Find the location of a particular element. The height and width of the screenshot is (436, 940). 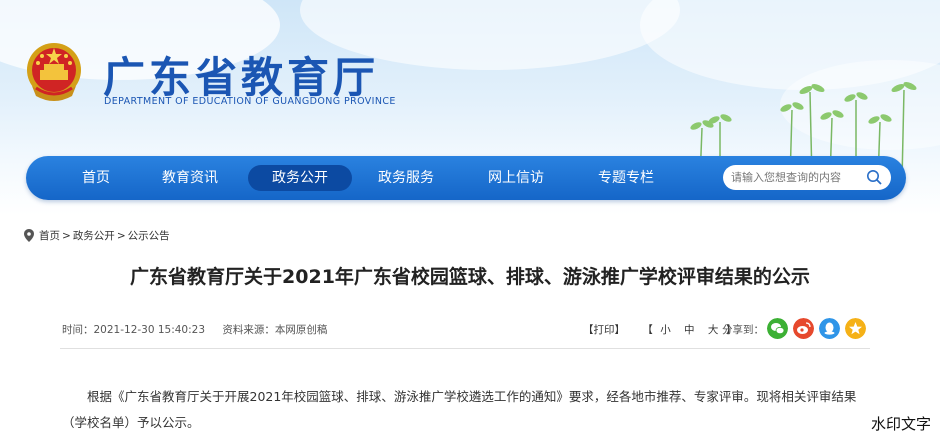

font-size-large-button: 大 is located at coordinates (713, 330).